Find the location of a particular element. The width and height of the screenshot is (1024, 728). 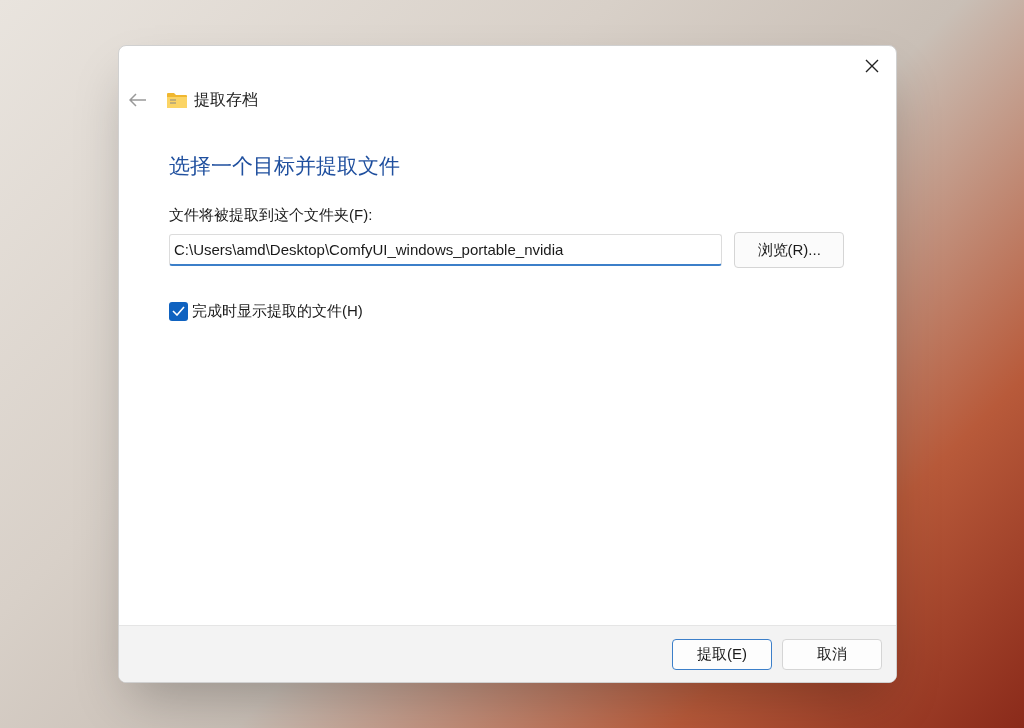

back-arrow-icon is located at coordinates (138, 100).